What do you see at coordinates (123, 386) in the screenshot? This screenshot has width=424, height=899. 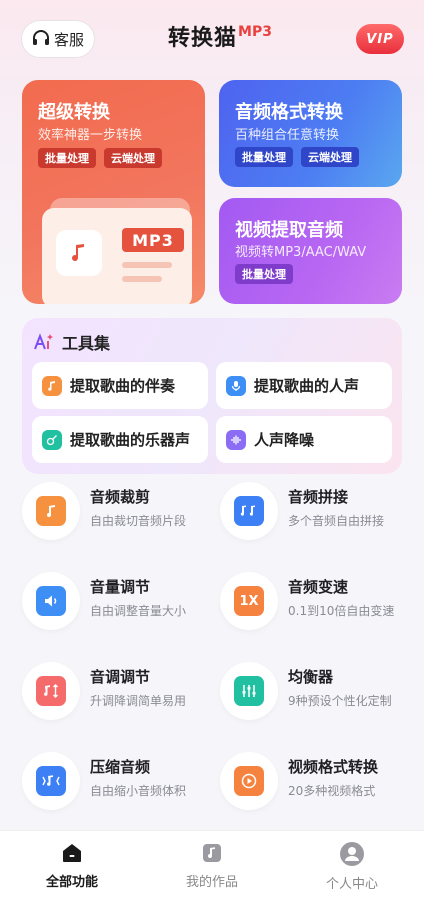 I see `tool-label: 提取歌曲的伴奏` at bounding box center [123, 386].